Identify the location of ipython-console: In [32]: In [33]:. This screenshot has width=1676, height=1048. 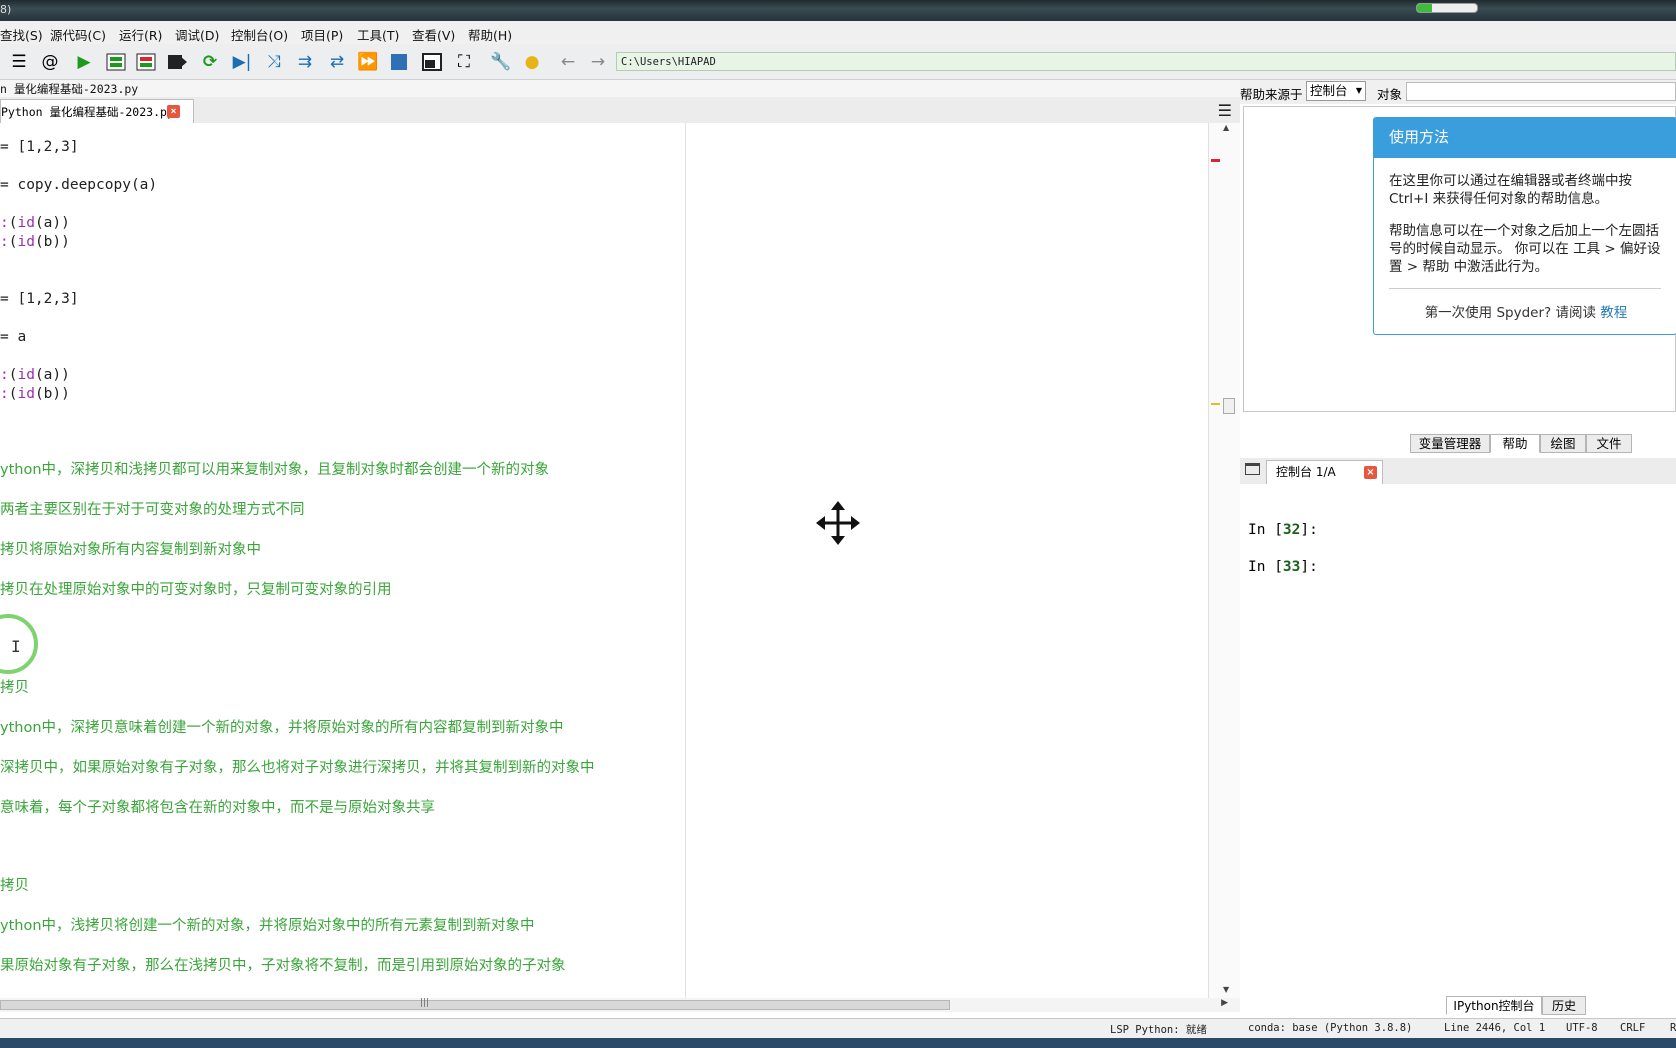
(1458, 733).